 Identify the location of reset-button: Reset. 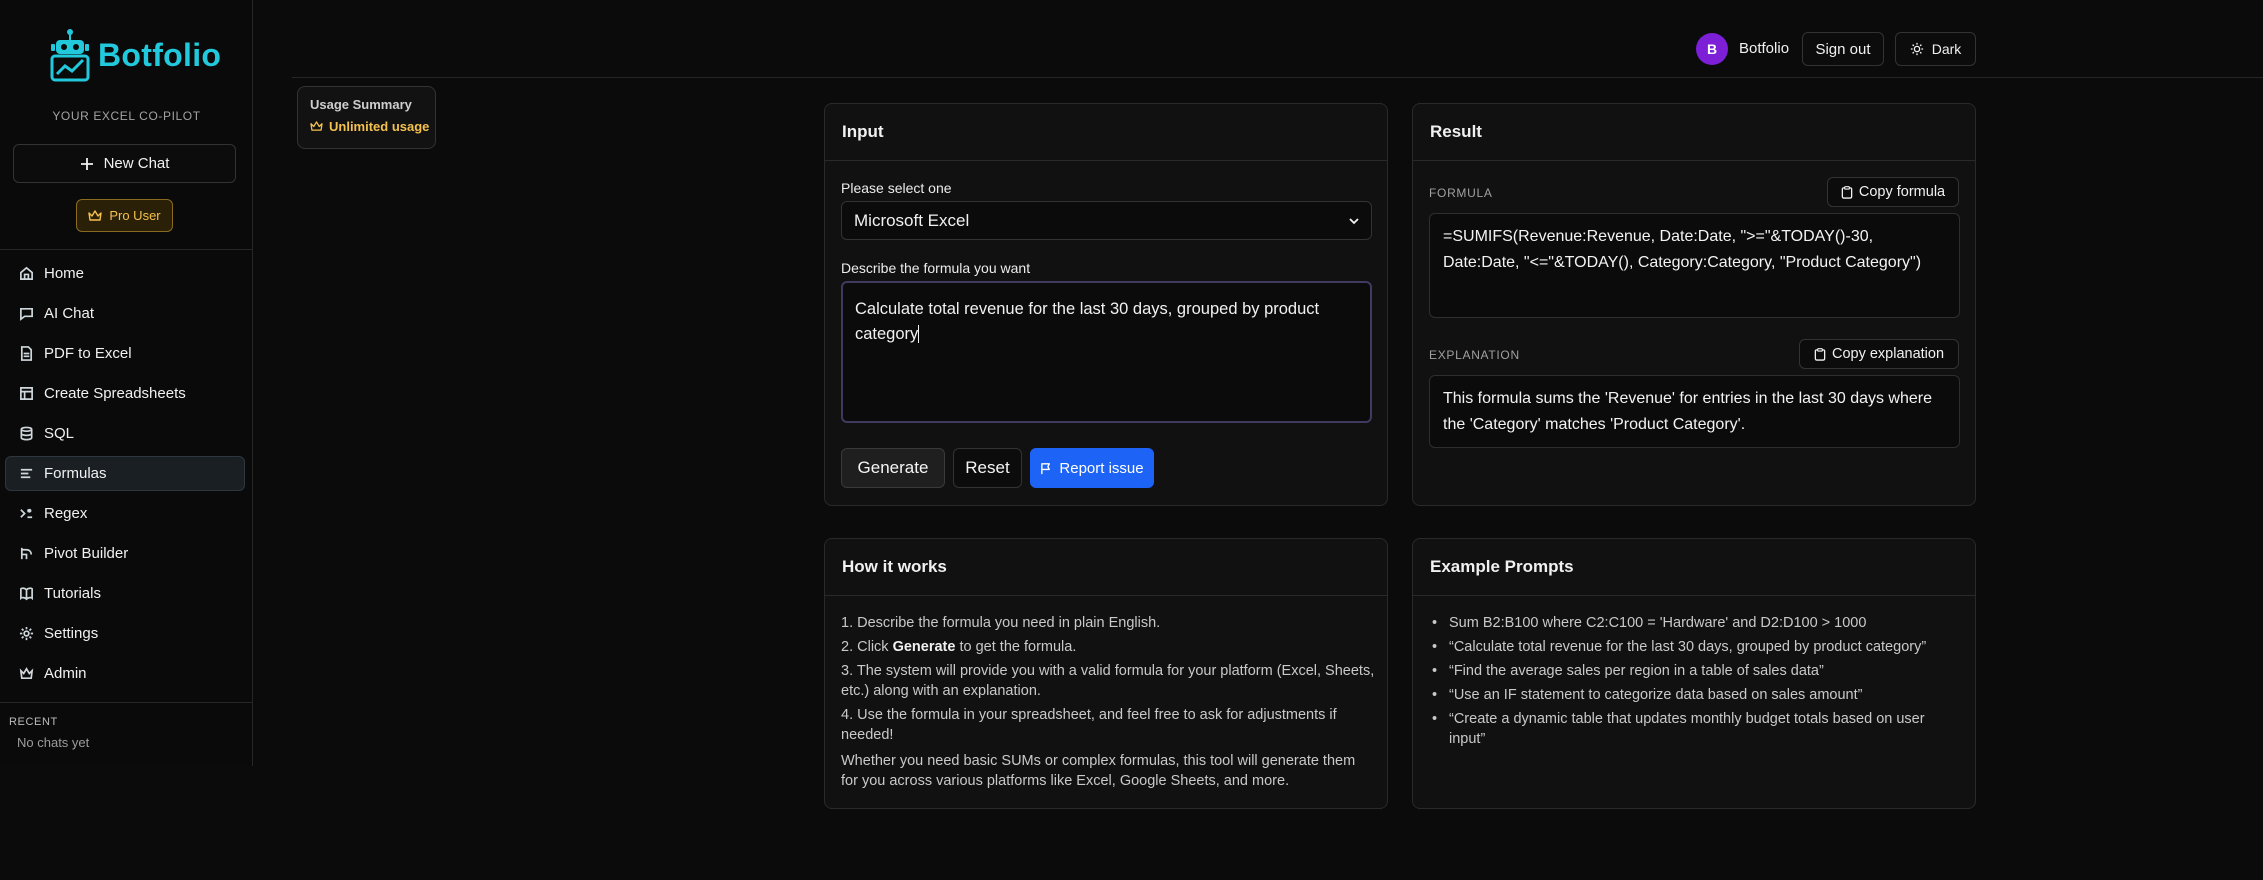
(987, 468).